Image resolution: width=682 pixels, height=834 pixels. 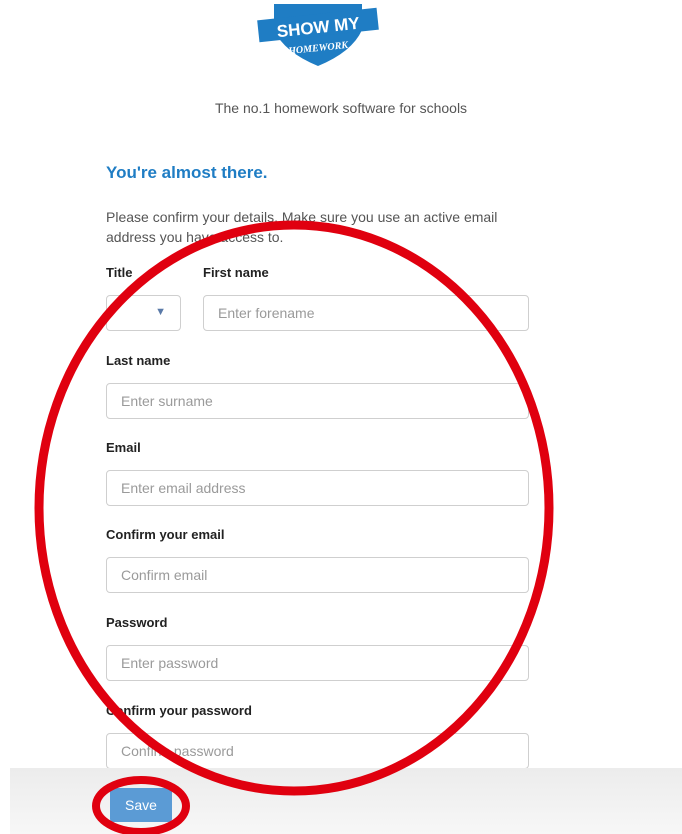 What do you see at coordinates (318, 35) in the screenshot?
I see `show-my-homework-logo: SHOW MY HOMEWORK` at bounding box center [318, 35].